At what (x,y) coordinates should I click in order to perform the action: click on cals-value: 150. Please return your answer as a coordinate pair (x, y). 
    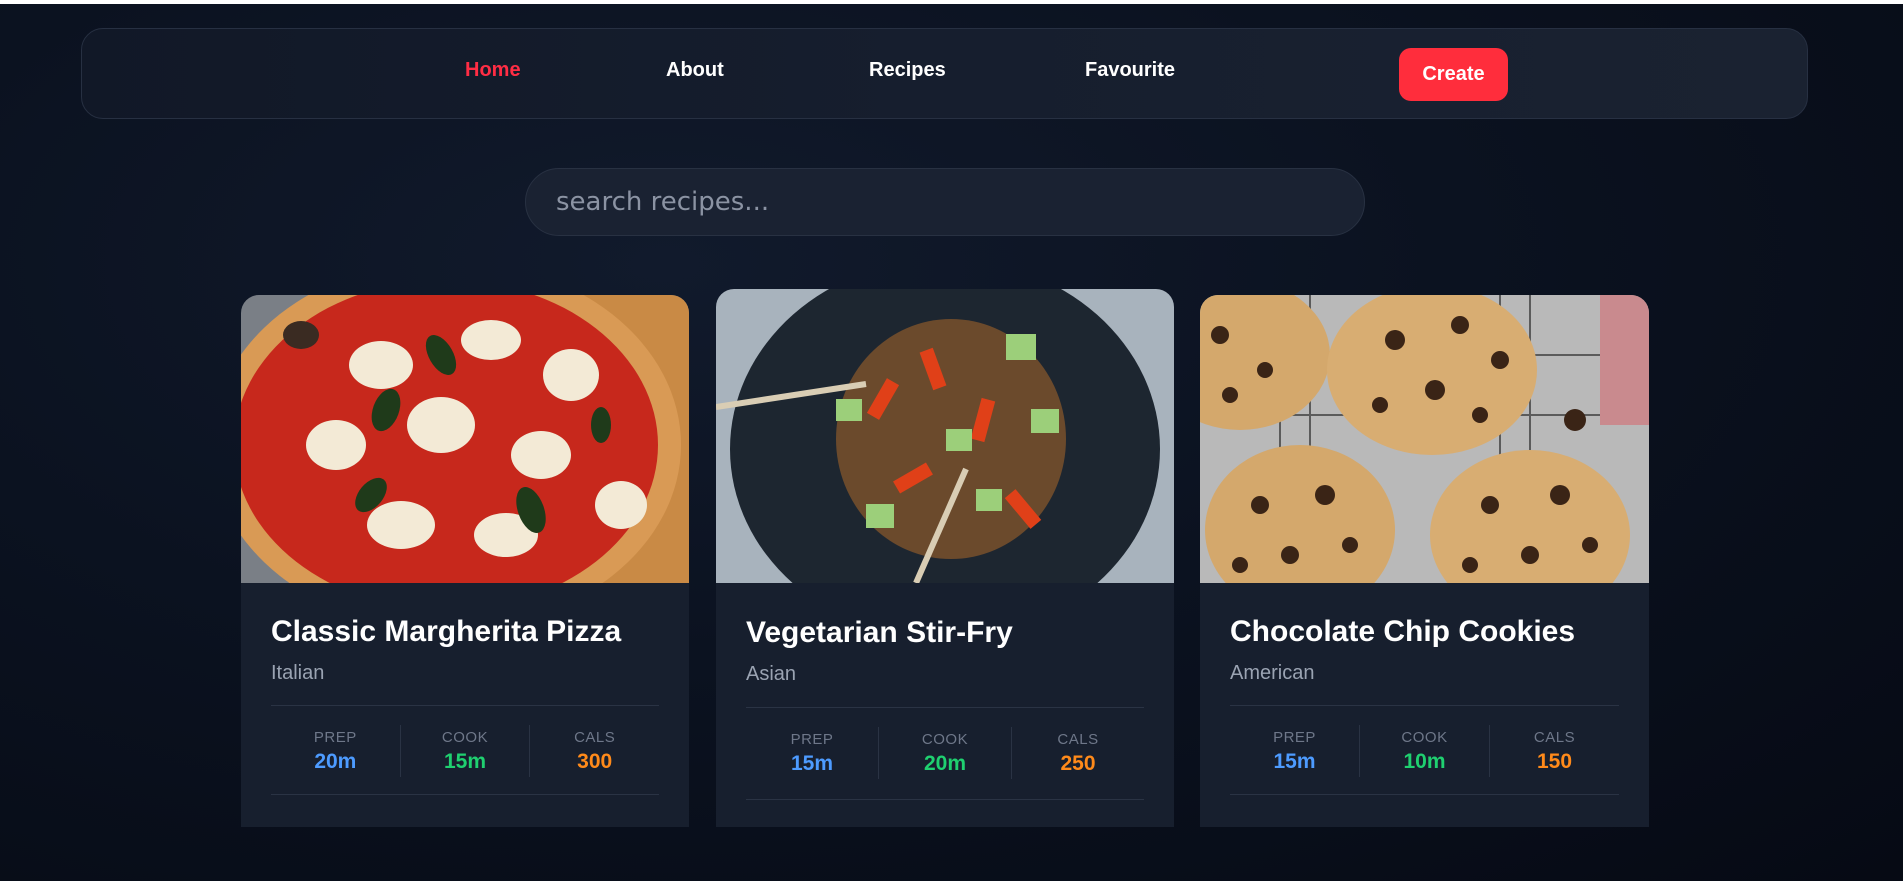
    Looking at the image, I should click on (1554, 761).